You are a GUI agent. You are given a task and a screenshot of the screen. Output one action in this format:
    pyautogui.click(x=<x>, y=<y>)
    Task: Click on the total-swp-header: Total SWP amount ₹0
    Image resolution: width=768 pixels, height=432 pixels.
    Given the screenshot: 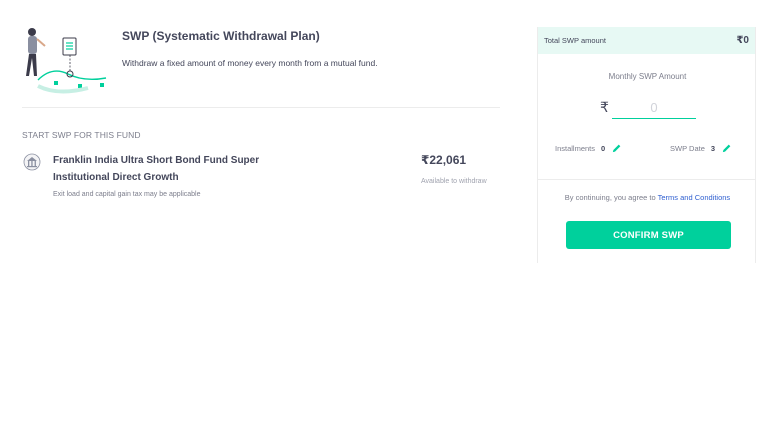 What is the action you would take?
    pyautogui.click(x=646, y=40)
    